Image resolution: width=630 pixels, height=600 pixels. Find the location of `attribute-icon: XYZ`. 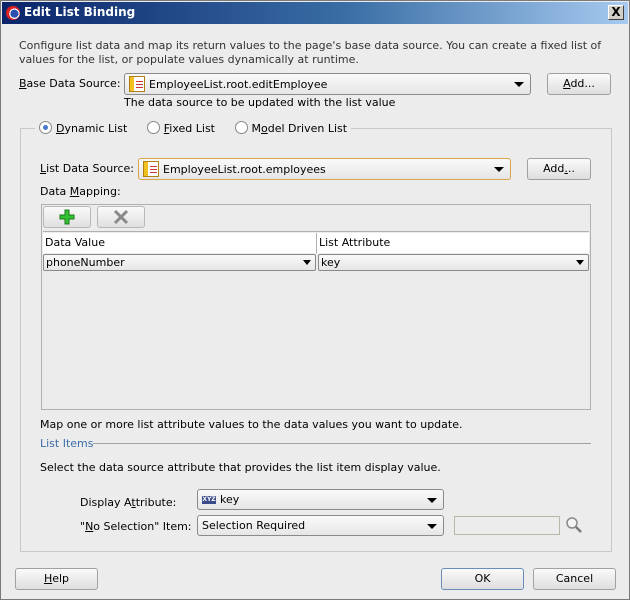

attribute-icon: XYZ is located at coordinates (209, 499).